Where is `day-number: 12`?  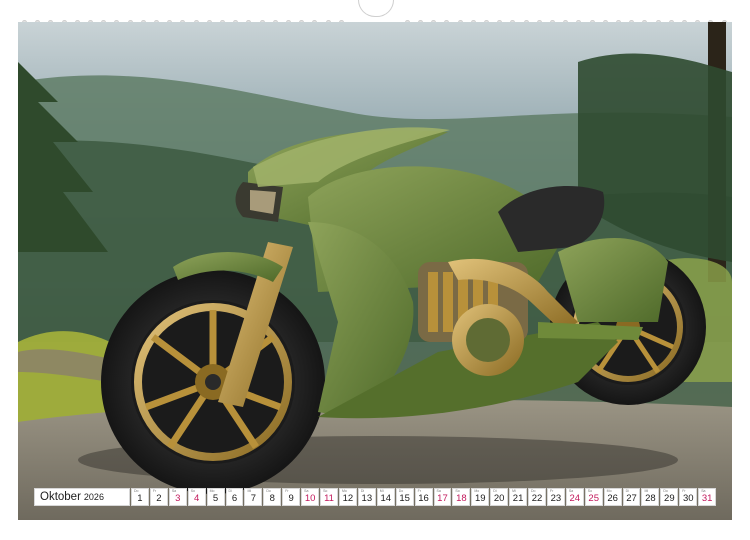 day-number: 12 is located at coordinates (348, 498).